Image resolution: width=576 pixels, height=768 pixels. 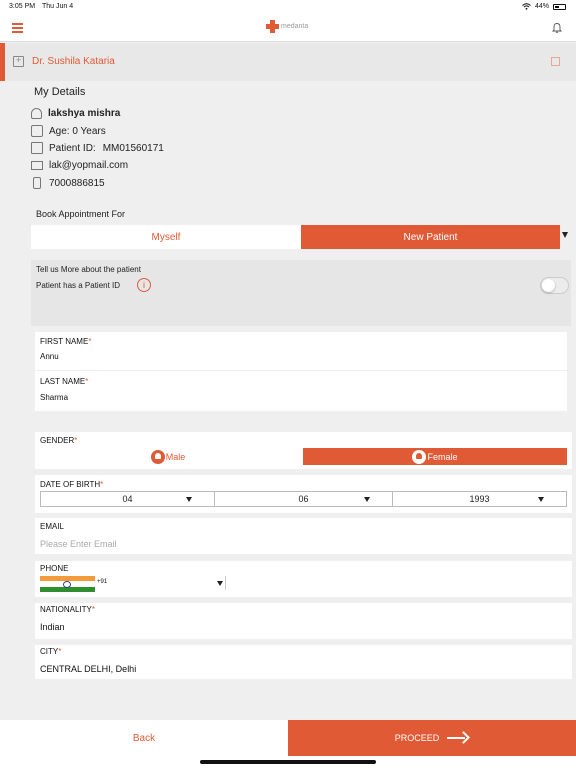 What do you see at coordinates (37, 148) in the screenshot?
I see `id-card-icon` at bounding box center [37, 148].